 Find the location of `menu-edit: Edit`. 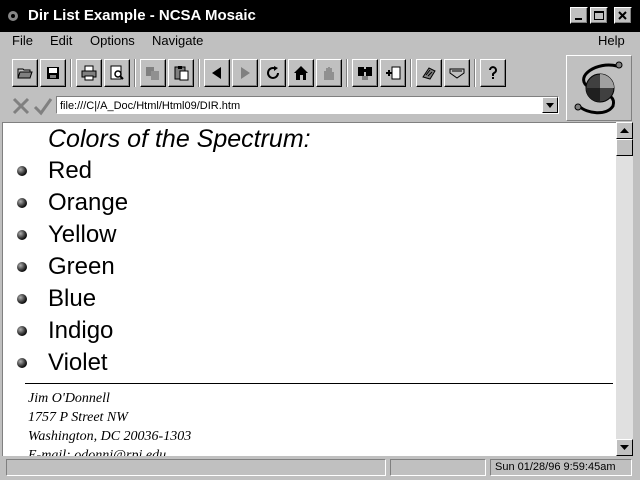

menu-edit: Edit is located at coordinates (61, 40).